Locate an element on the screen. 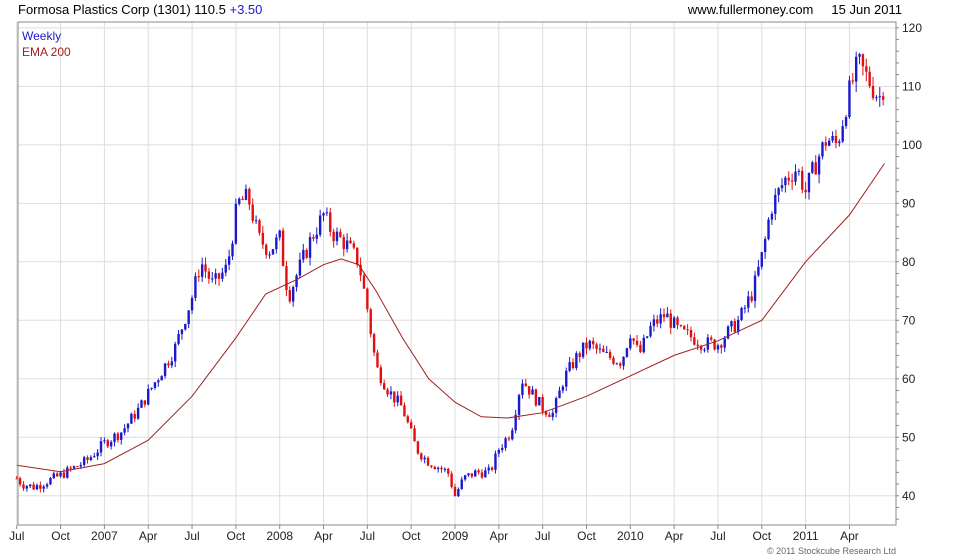  x-tick-label: 2007 is located at coordinates (104, 536).